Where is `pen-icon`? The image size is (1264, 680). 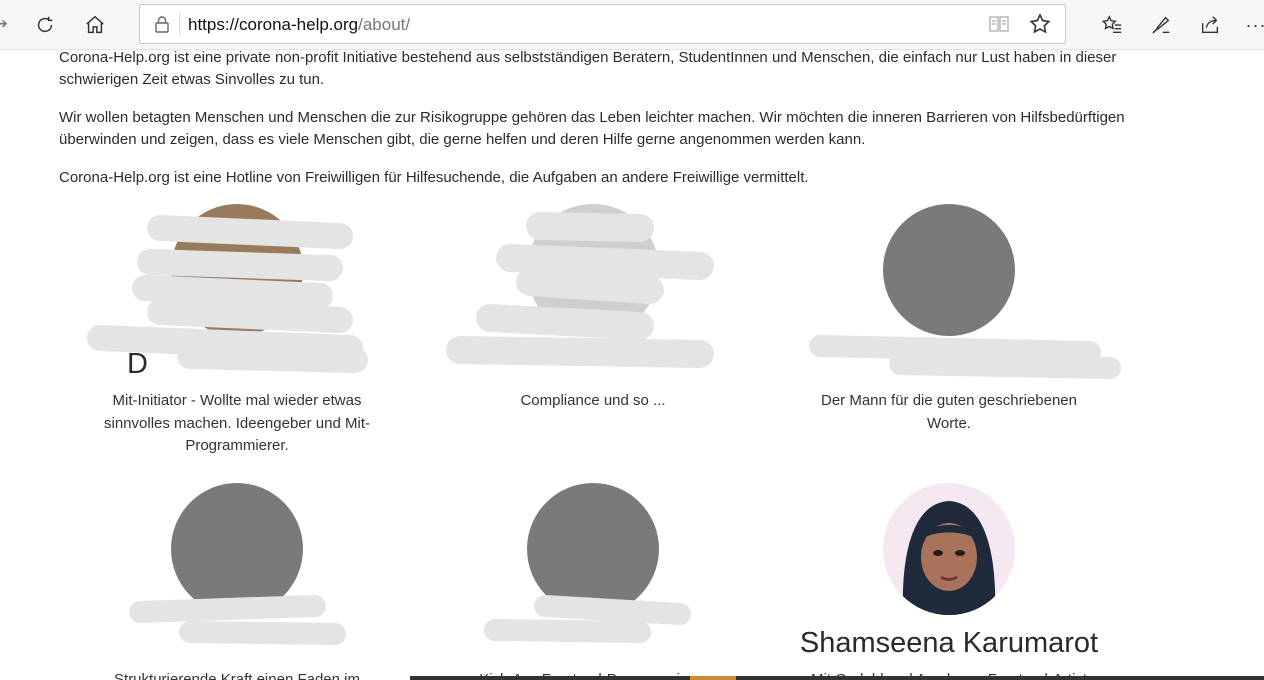
pen-icon is located at coordinates (1161, 25).